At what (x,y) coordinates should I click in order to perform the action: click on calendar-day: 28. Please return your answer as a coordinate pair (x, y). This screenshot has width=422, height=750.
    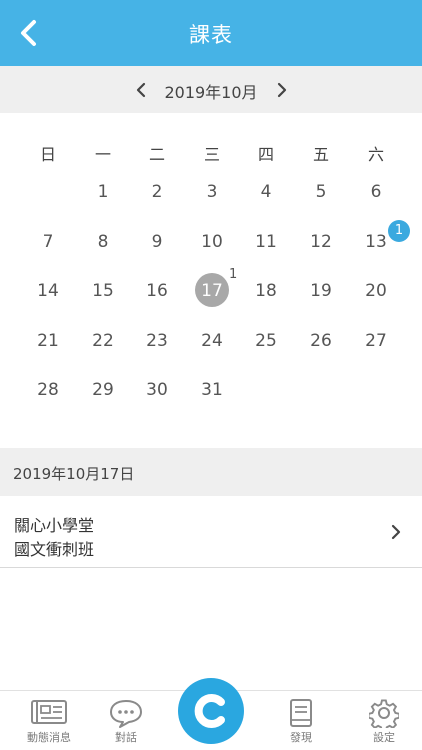
    Looking at the image, I should click on (48, 390).